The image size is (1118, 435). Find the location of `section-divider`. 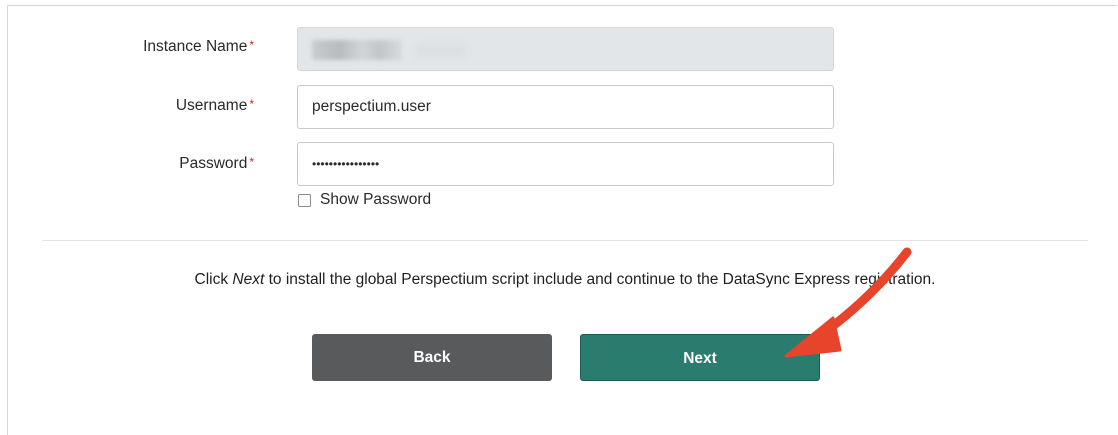

section-divider is located at coordinates (565, 240).